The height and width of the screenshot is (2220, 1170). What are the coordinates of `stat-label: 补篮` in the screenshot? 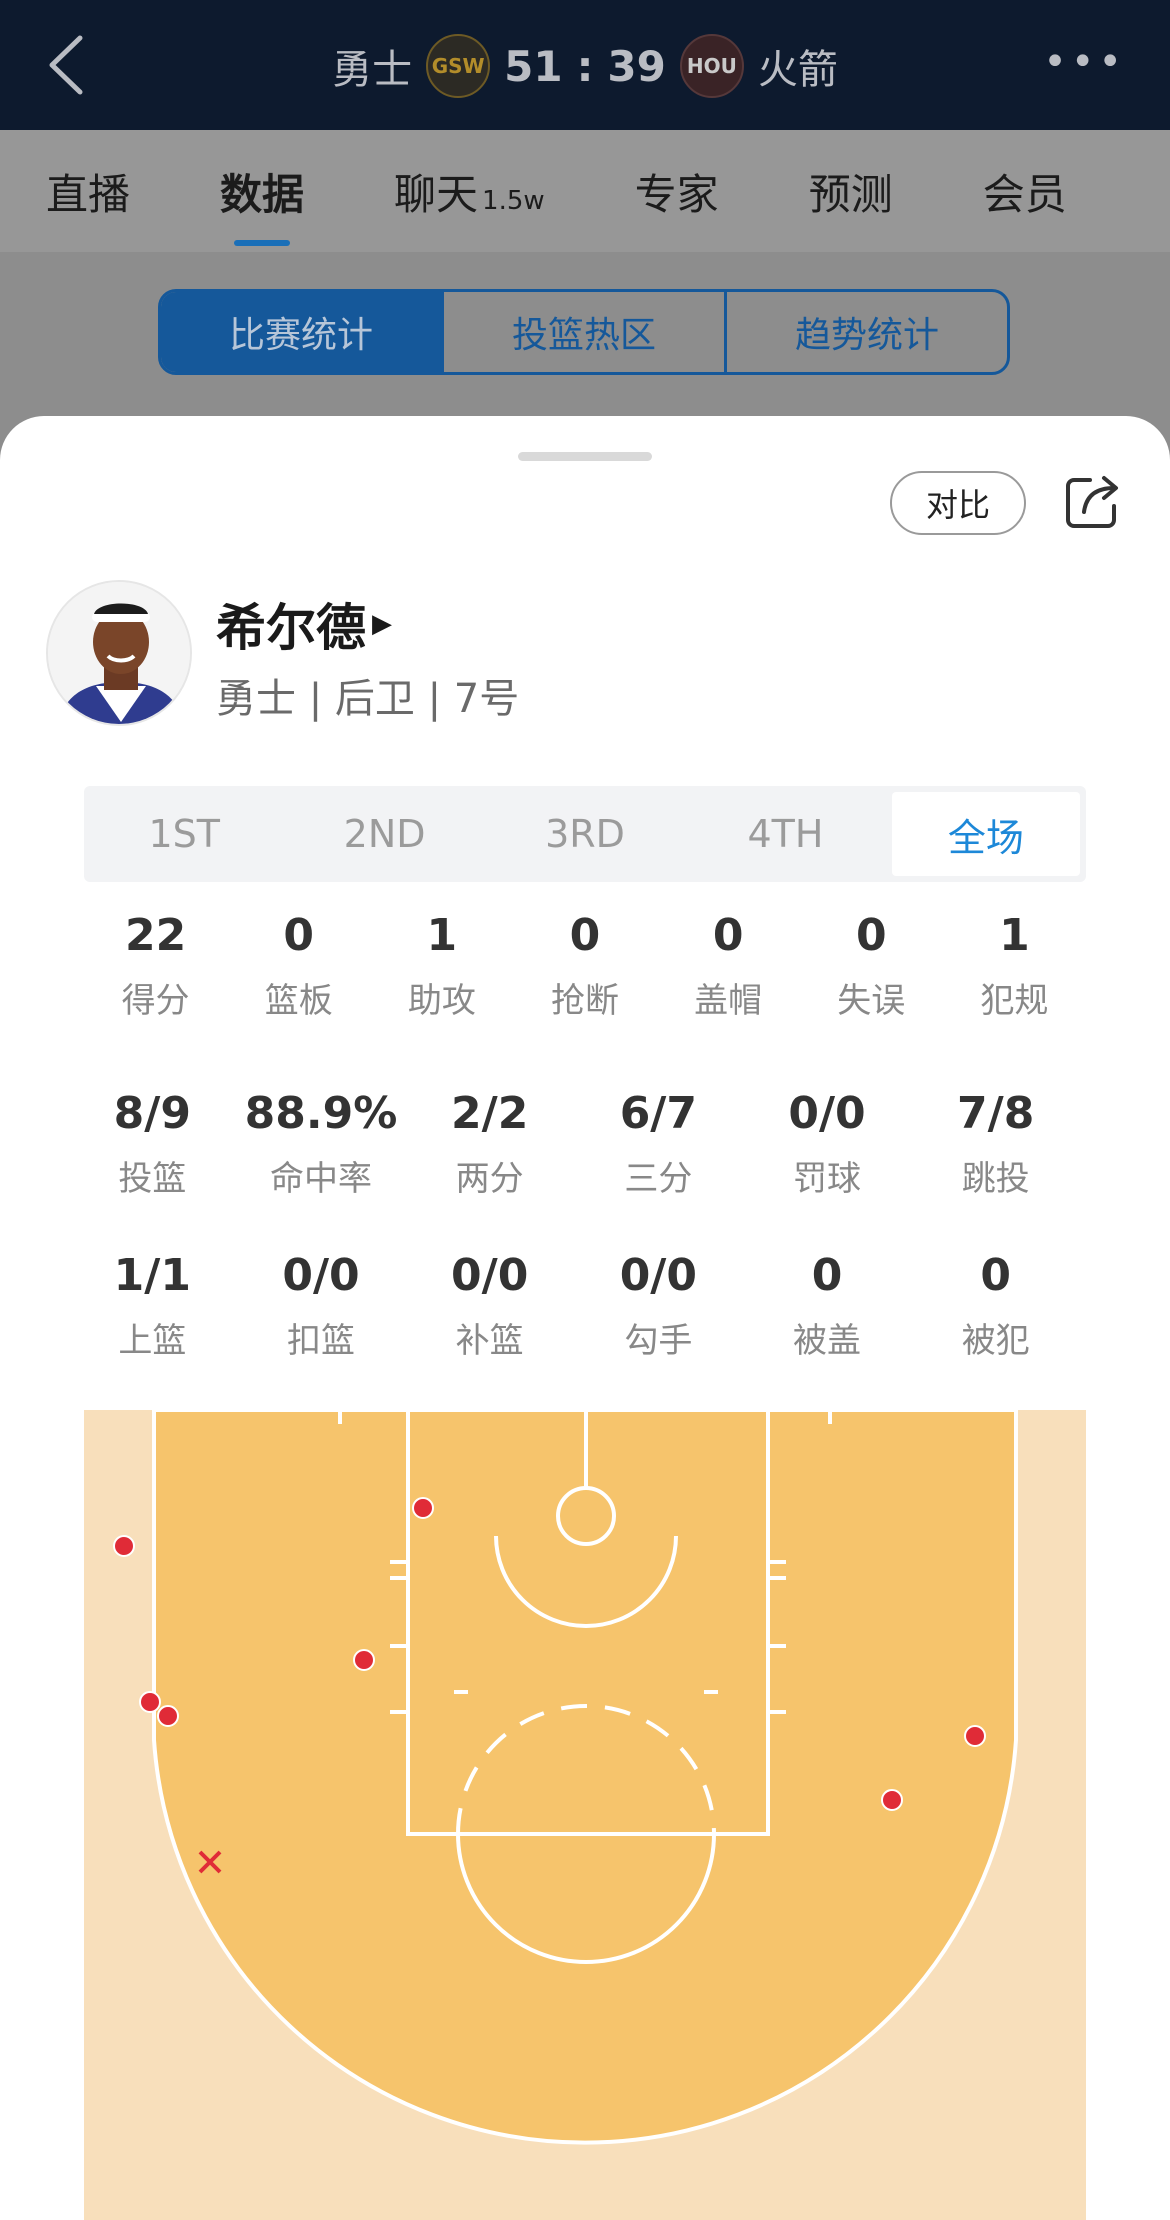 It's located at (489, 1341).